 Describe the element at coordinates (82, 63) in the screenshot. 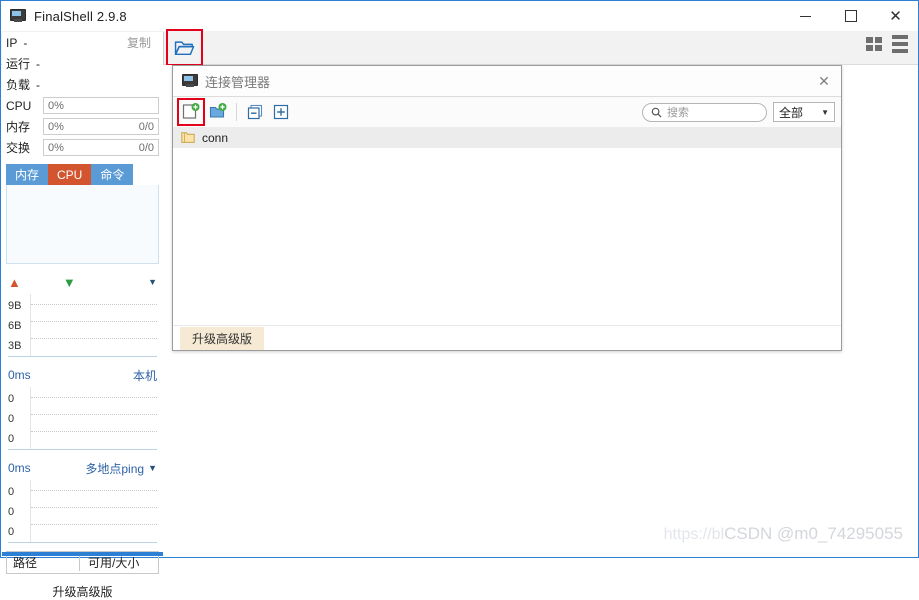

I see `uptime-row: 运行 -` at that location.